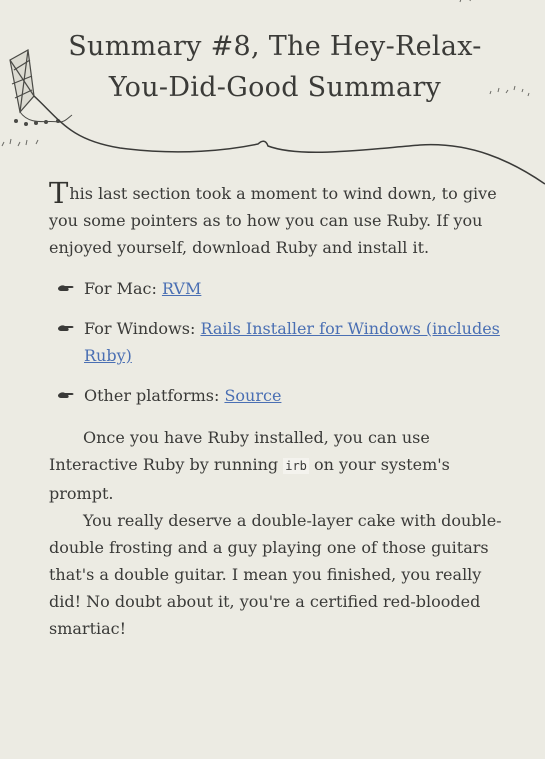 The image size is (545, 759). What do you see at coordinates (123, 288) in the screenshot?
I see `mac-label: For Mac:` at bounding box center [123, 288].